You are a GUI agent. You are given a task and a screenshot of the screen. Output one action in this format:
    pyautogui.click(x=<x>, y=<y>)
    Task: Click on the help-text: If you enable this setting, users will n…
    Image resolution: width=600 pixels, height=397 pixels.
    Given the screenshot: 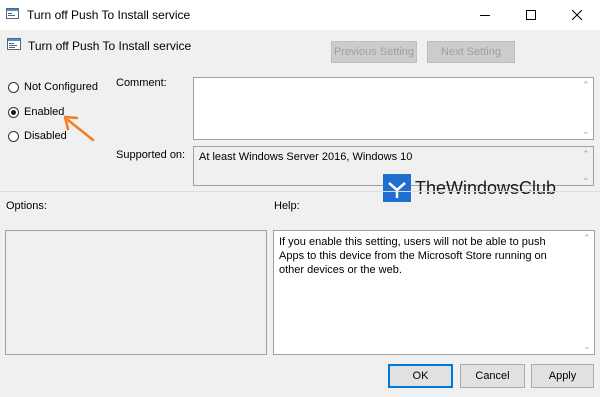 What is the action you would take?
    pyautogui.click(x=413, y=256)
    